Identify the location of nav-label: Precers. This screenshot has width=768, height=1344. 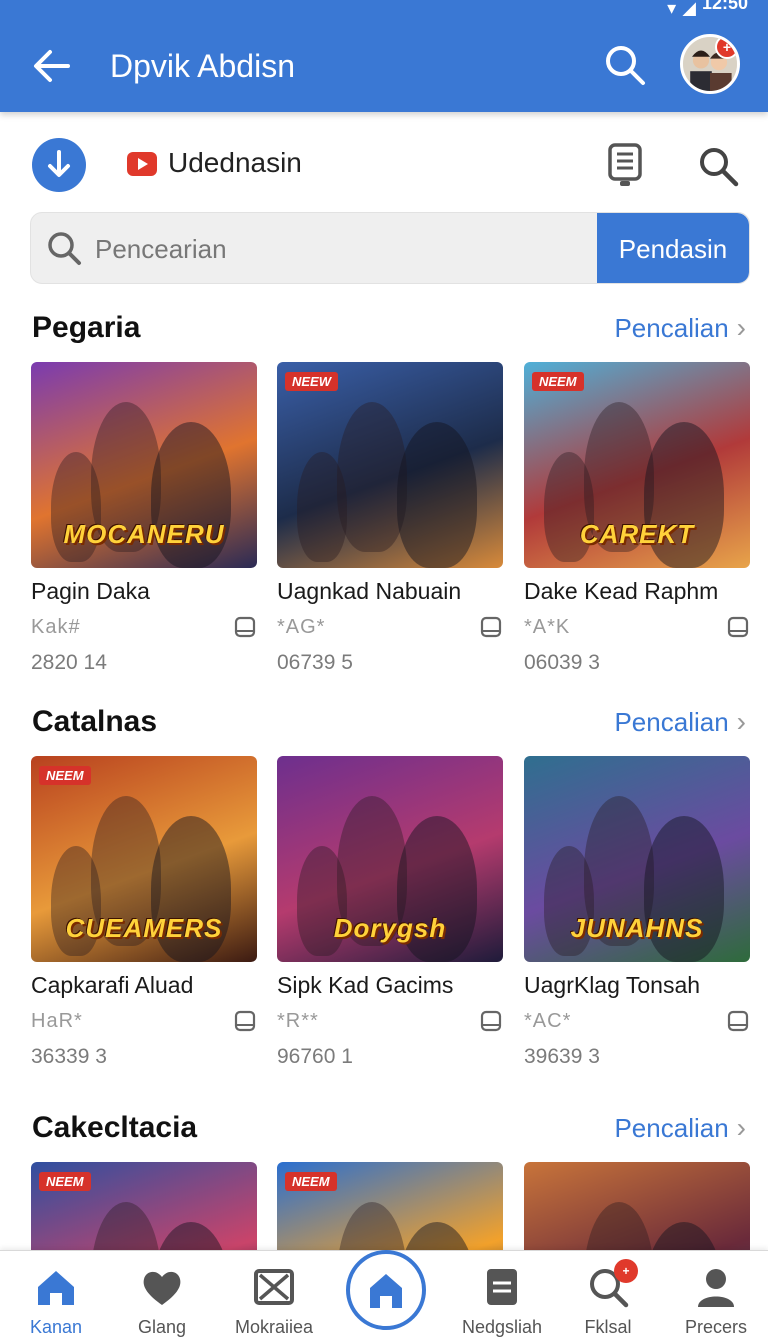
(715, 1327).